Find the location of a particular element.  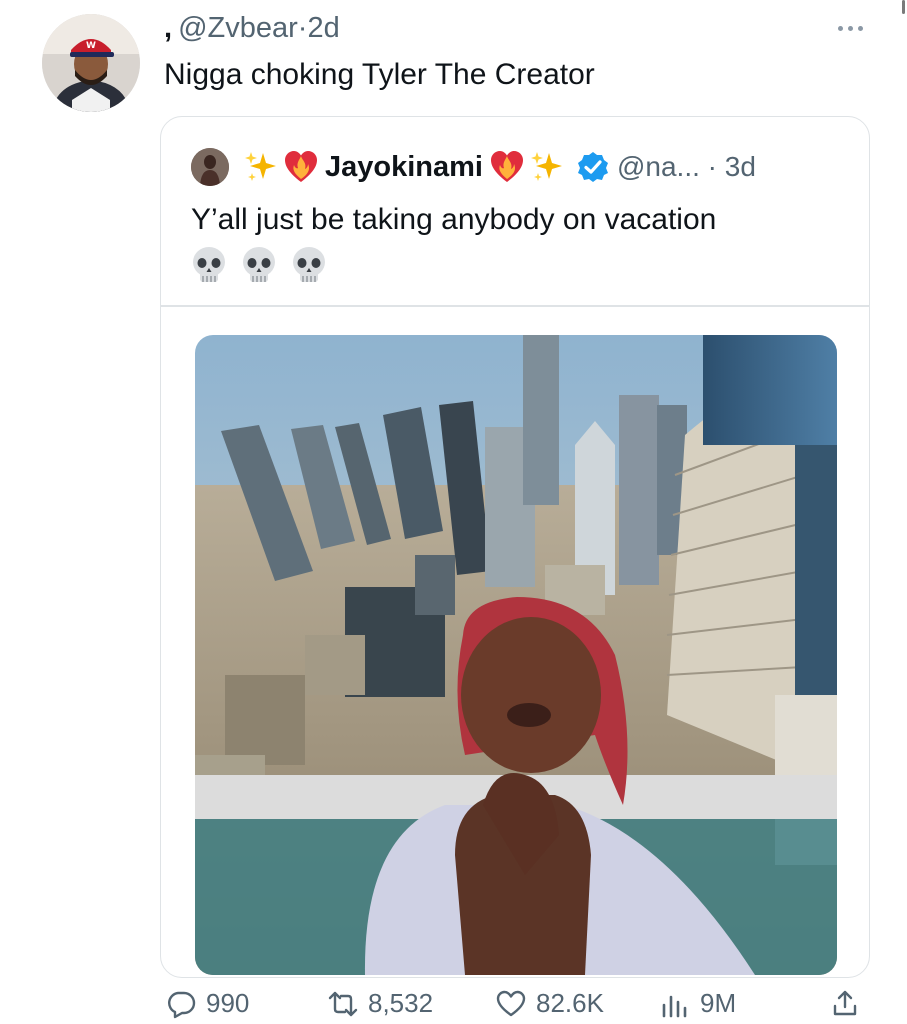

view-count: 9M is located at coordinates (718, 1003).